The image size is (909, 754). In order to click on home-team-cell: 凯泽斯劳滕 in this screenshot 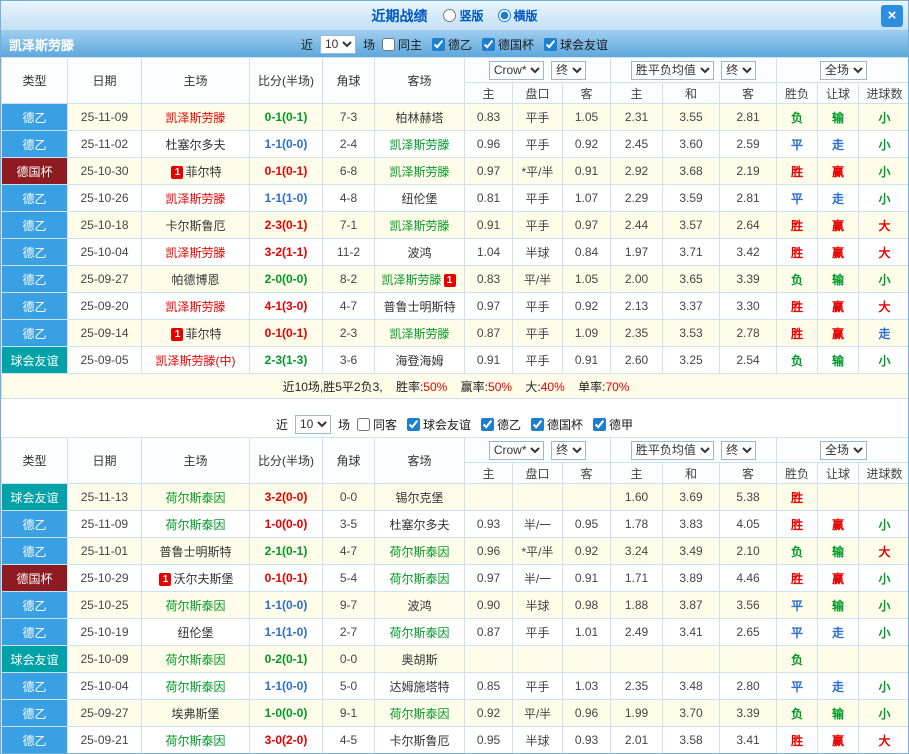, I will do `click(195, 198)`.